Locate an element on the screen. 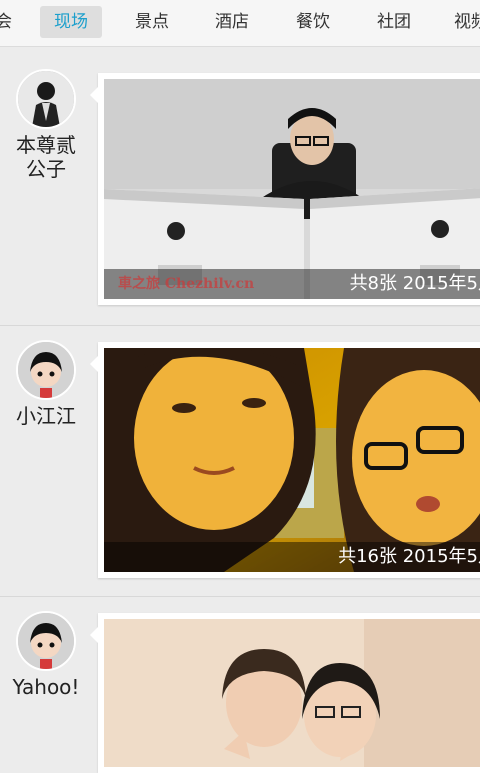 Image resolution: width=480 pixels, height=773 pixels. category-tab-bar: 会 现场 景点 酒店 餐饮 社团 视频 is located at coordinates (240, 23).